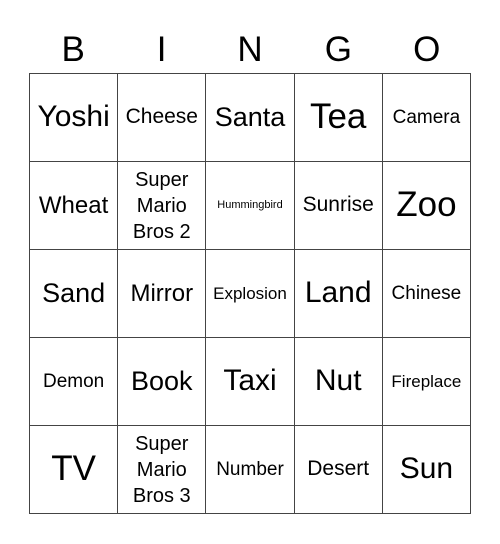  I want to click on bingo-cell: Super Mario Bros 2, so click(162, 206).